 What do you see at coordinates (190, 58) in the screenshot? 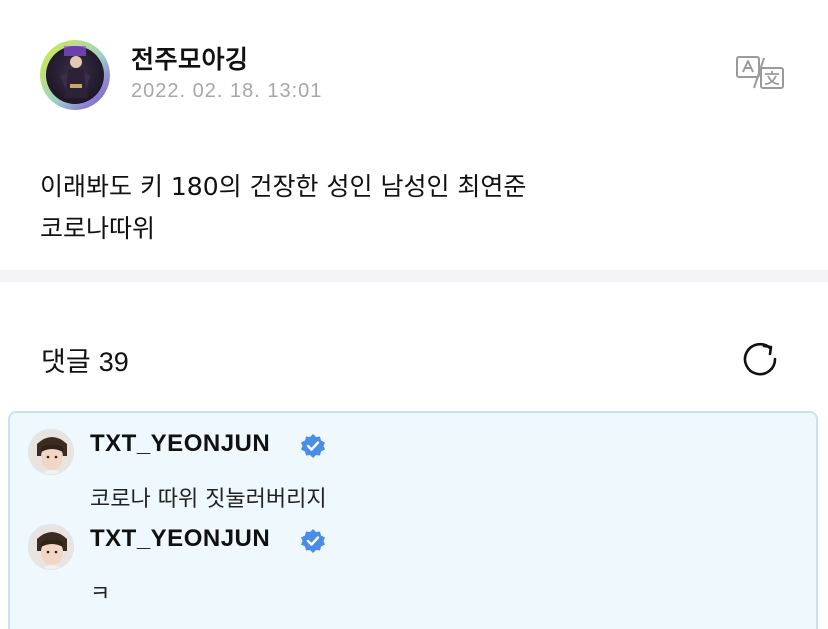
I see `author-name: 전주모아깅` at bounding box center [190, 58].